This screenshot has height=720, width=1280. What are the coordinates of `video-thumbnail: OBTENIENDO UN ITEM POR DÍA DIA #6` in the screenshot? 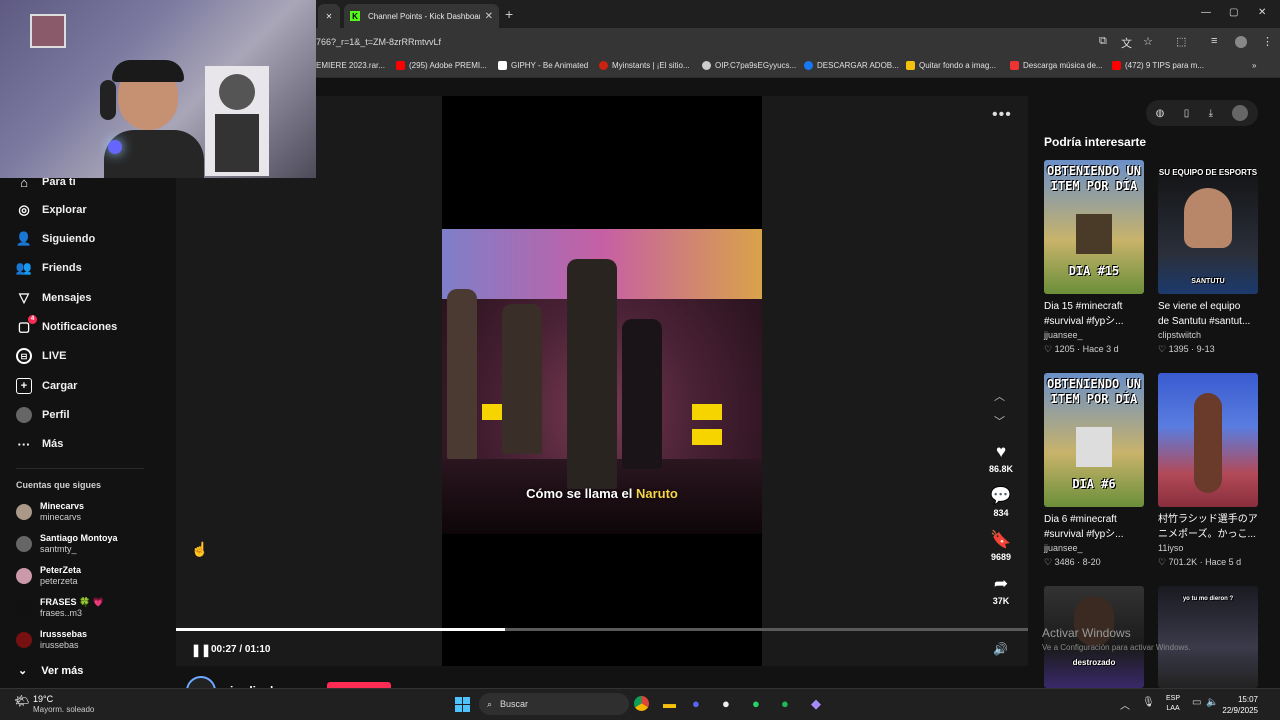 It's located at (1094, 440).